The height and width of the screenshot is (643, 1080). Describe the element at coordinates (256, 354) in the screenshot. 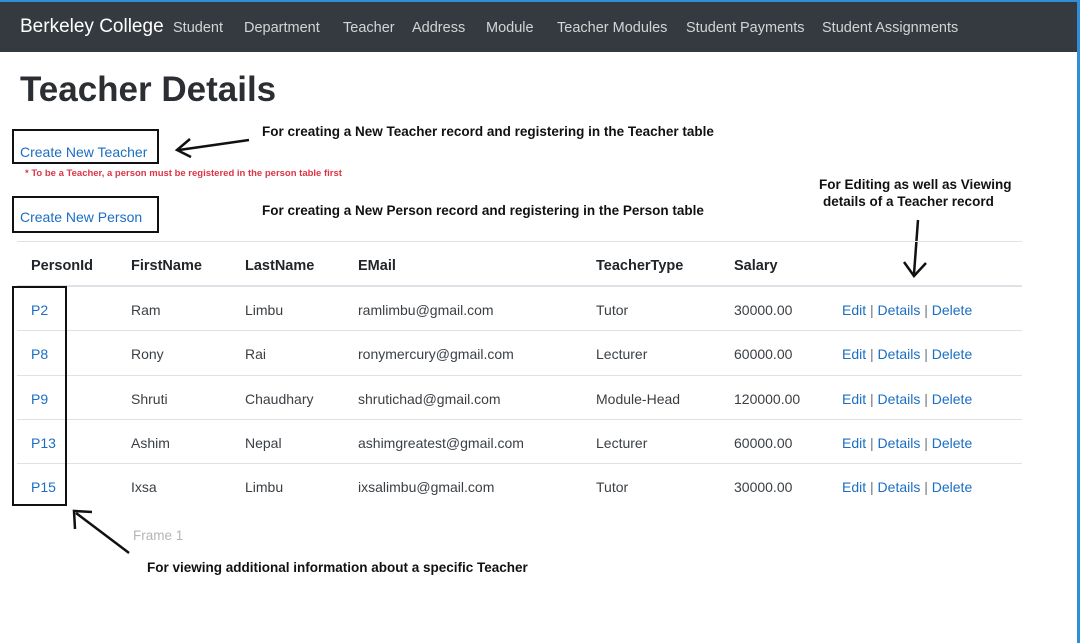

I see `cell-lastname: Rai` at that location.